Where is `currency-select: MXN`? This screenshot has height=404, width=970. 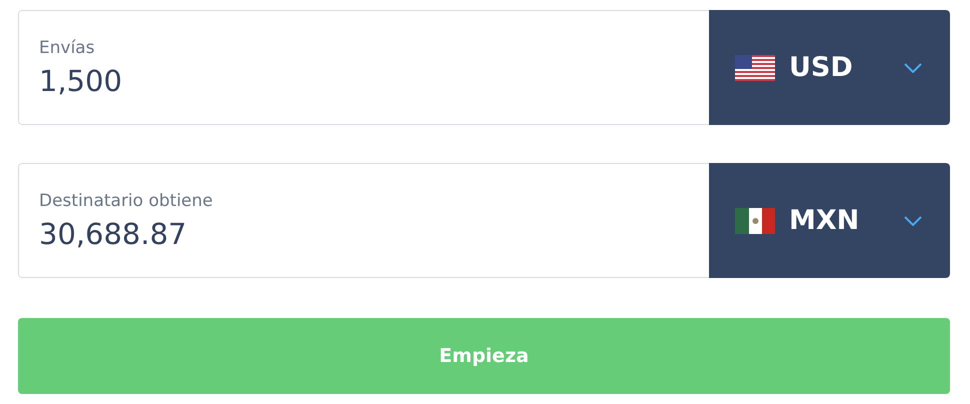 currency-select: MXN is located at coordinates (829, 220).